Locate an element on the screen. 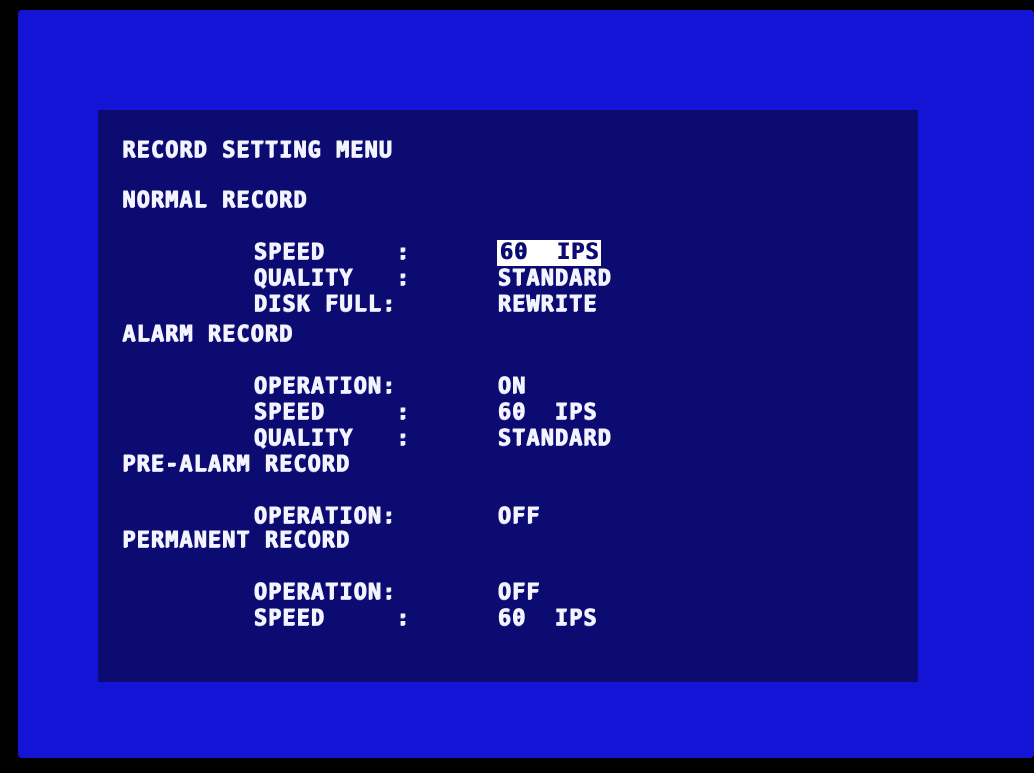 Image resolution: width=1034 pixels, height=773 pixels. section-normal-record-title: NORMAL RECORD is located at coordinates (215, 200).